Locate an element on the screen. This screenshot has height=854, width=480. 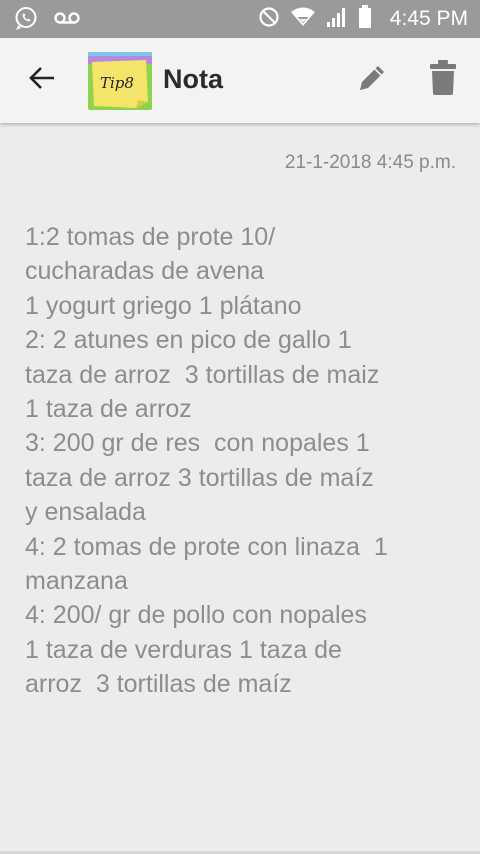
pencil-icon is located at coordinates (372, 80).